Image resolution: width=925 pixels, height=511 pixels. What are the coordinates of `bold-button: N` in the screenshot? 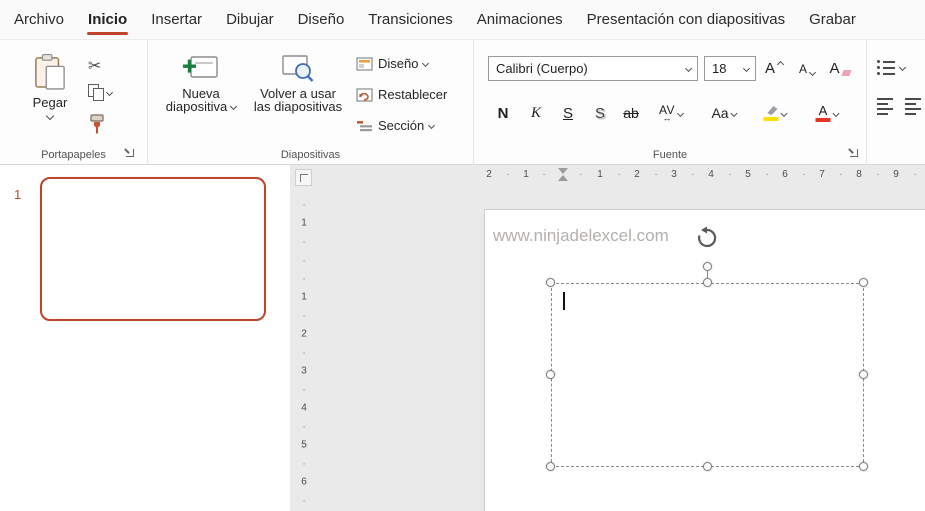 It's located at (503, 113).